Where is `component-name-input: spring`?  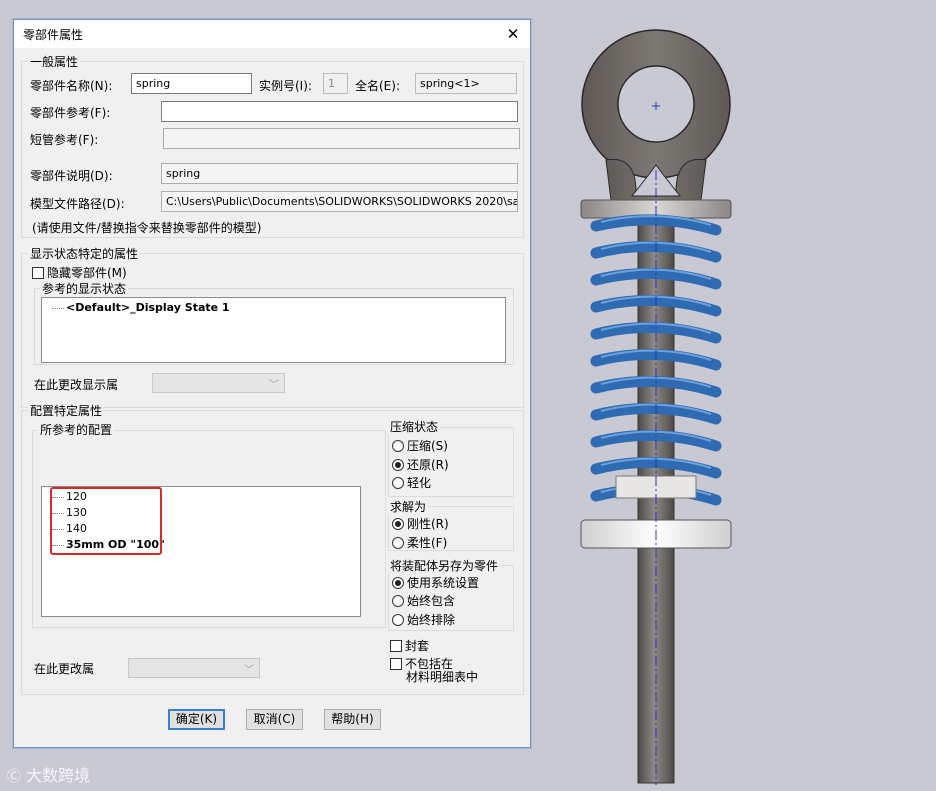 component-name-input: spring is located at coordinates (191, 83).